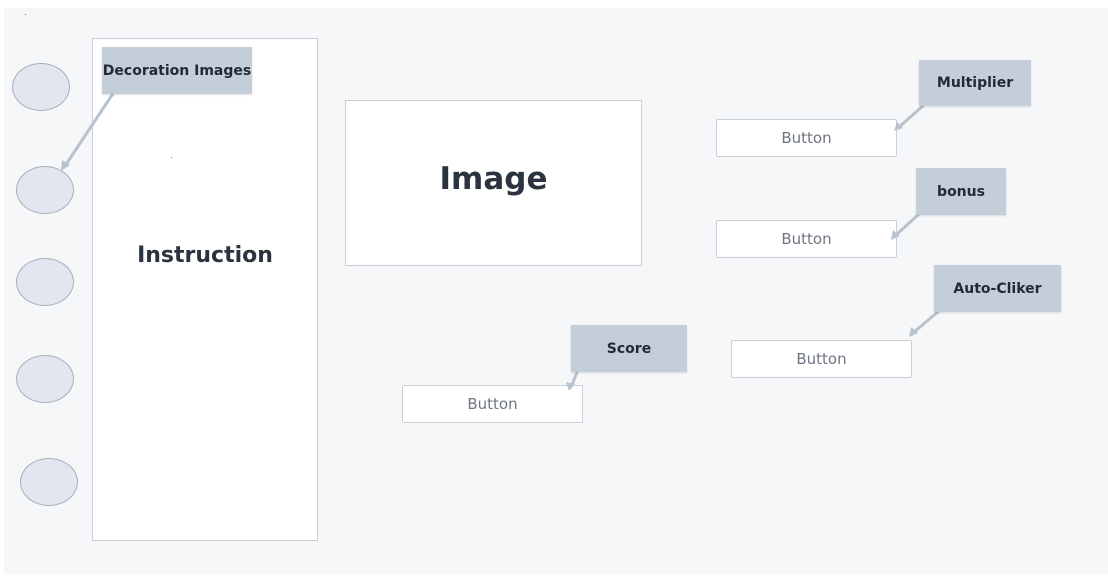  I want to click on bonus-button: Button, so click(806, 239).